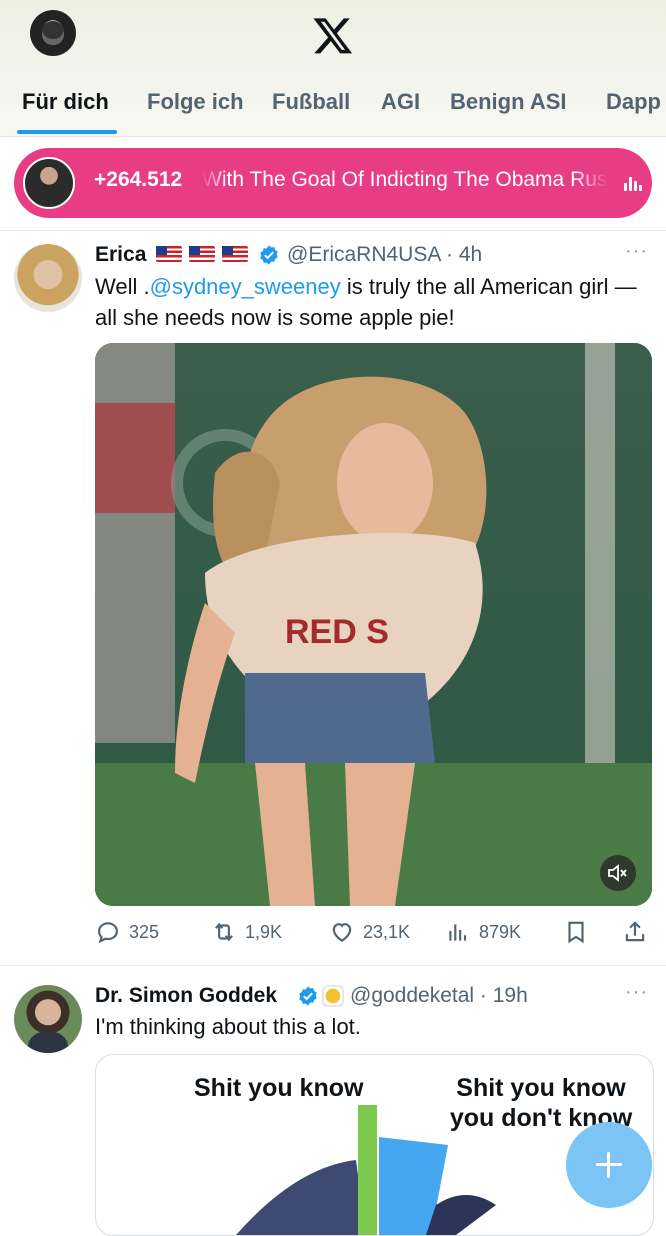 This screenshot has height=1236, width=666. Describe the element at coordinates (439, 996) in the screenshot. I see `author-handle: @goddeketal · 19h` at that location.